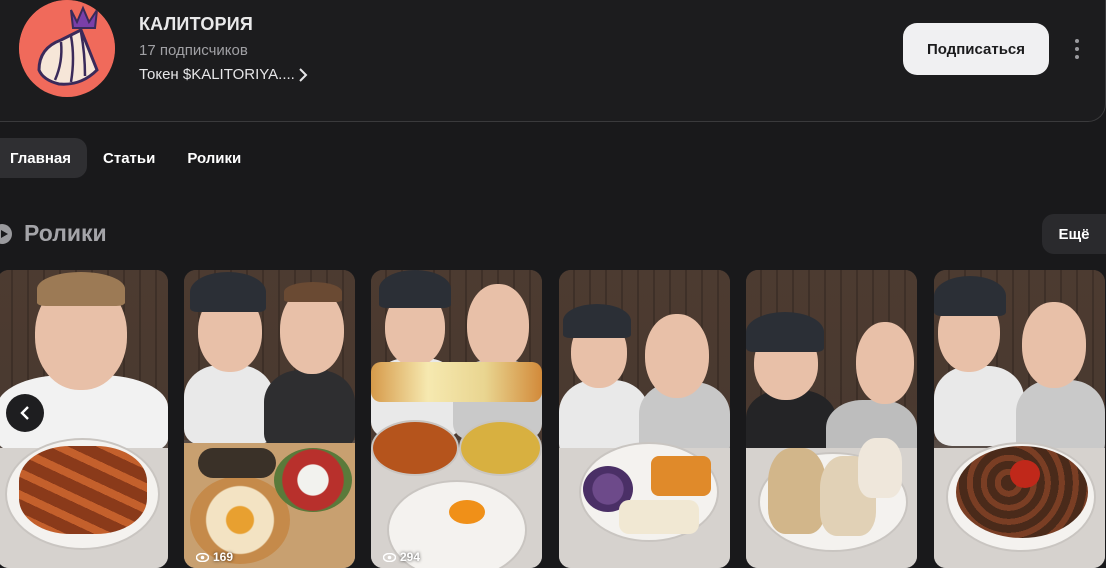 This screenshot has width=1106, height=568. Describe the element at coordinates (193, 50) in the screenshot. I see `subscriber-count: 17 подписчиков` at that location.